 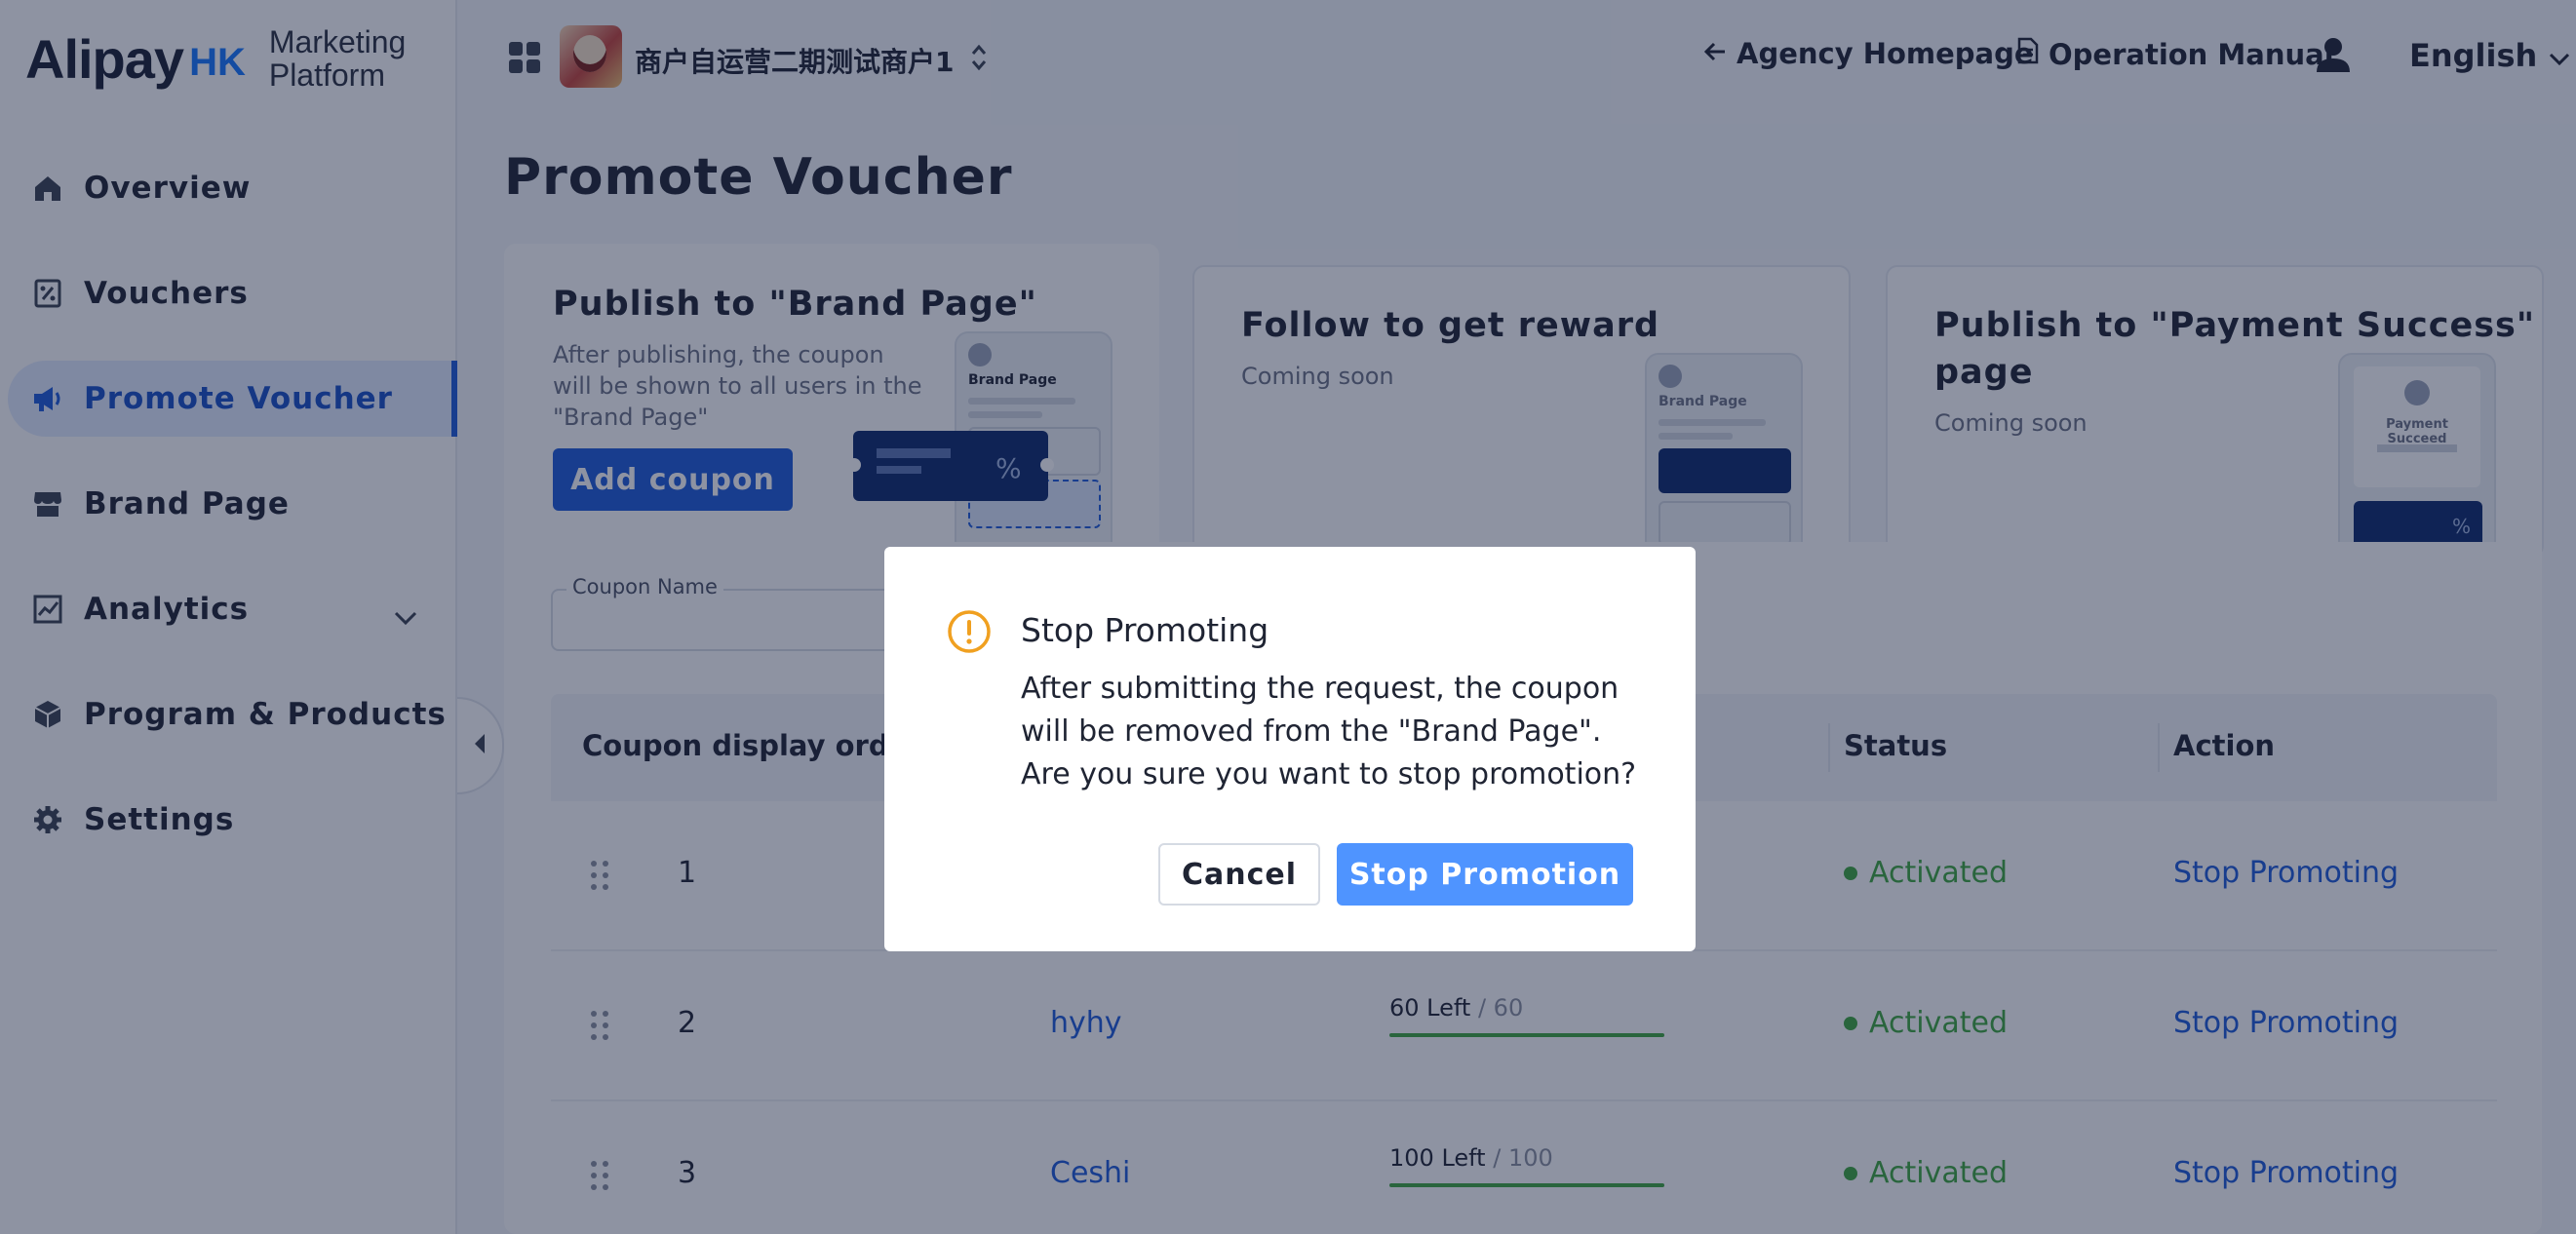 What do you see at coordinates (969, 634) in the screenshot?
I see `warning-icon` at bounding box center [969, 634].